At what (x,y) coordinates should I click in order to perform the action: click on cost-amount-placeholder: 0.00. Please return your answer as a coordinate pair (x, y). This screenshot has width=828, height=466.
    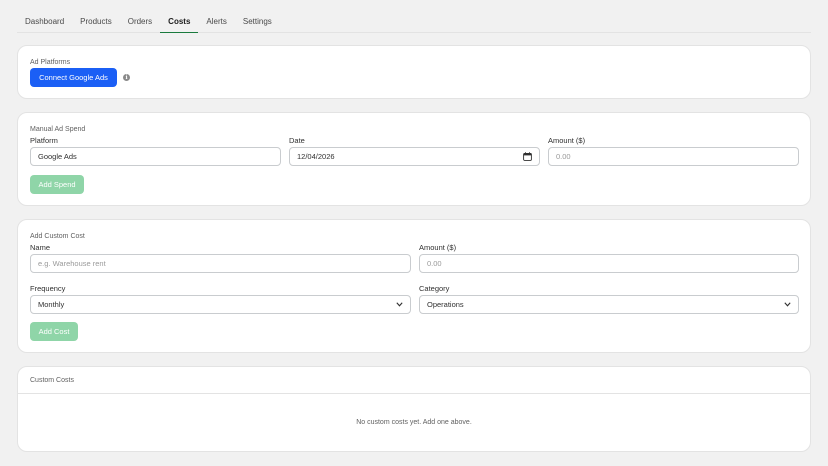
    Looking at the image, I should click on (434, 263).